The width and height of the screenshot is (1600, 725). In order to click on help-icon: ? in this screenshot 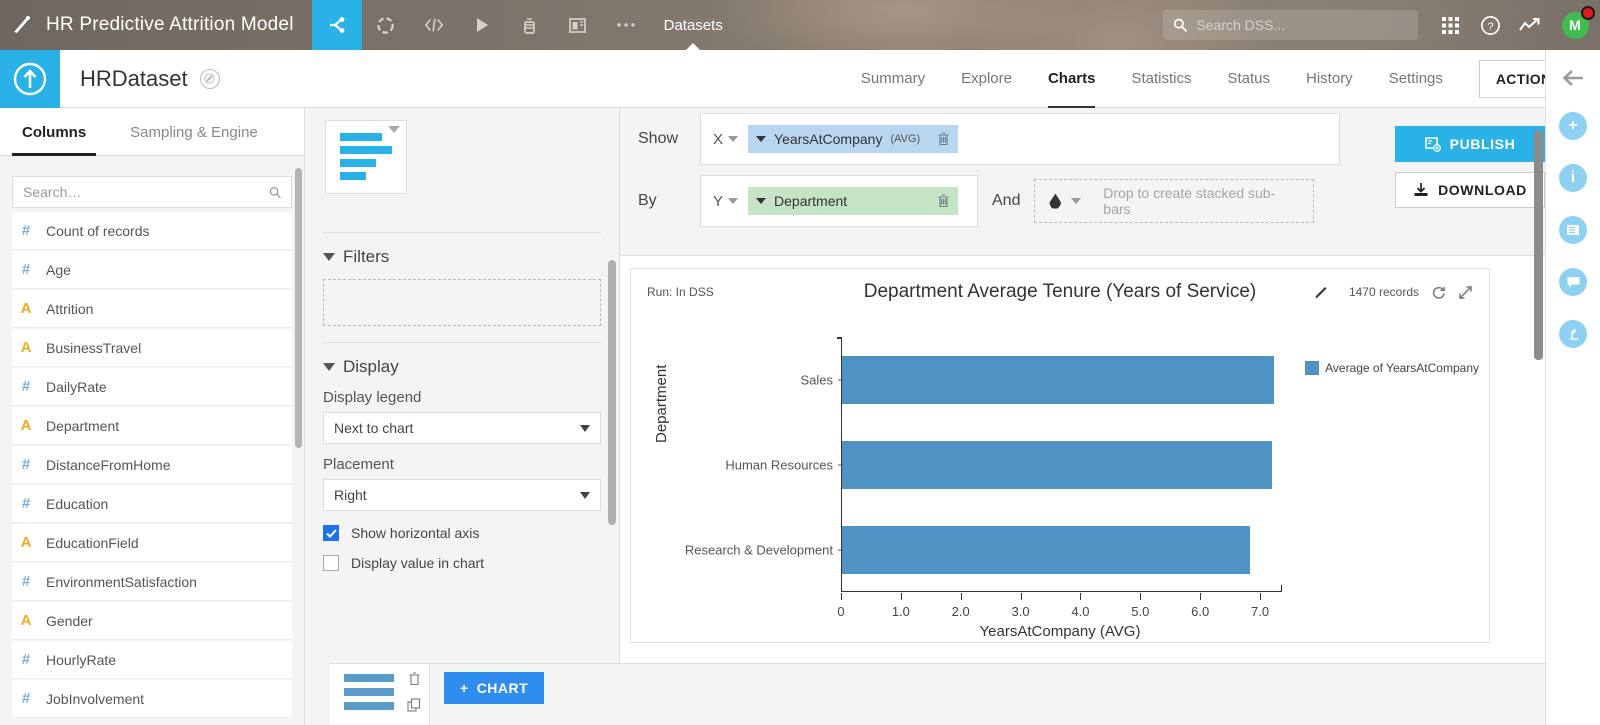, I will do `click(1490, 25)`.